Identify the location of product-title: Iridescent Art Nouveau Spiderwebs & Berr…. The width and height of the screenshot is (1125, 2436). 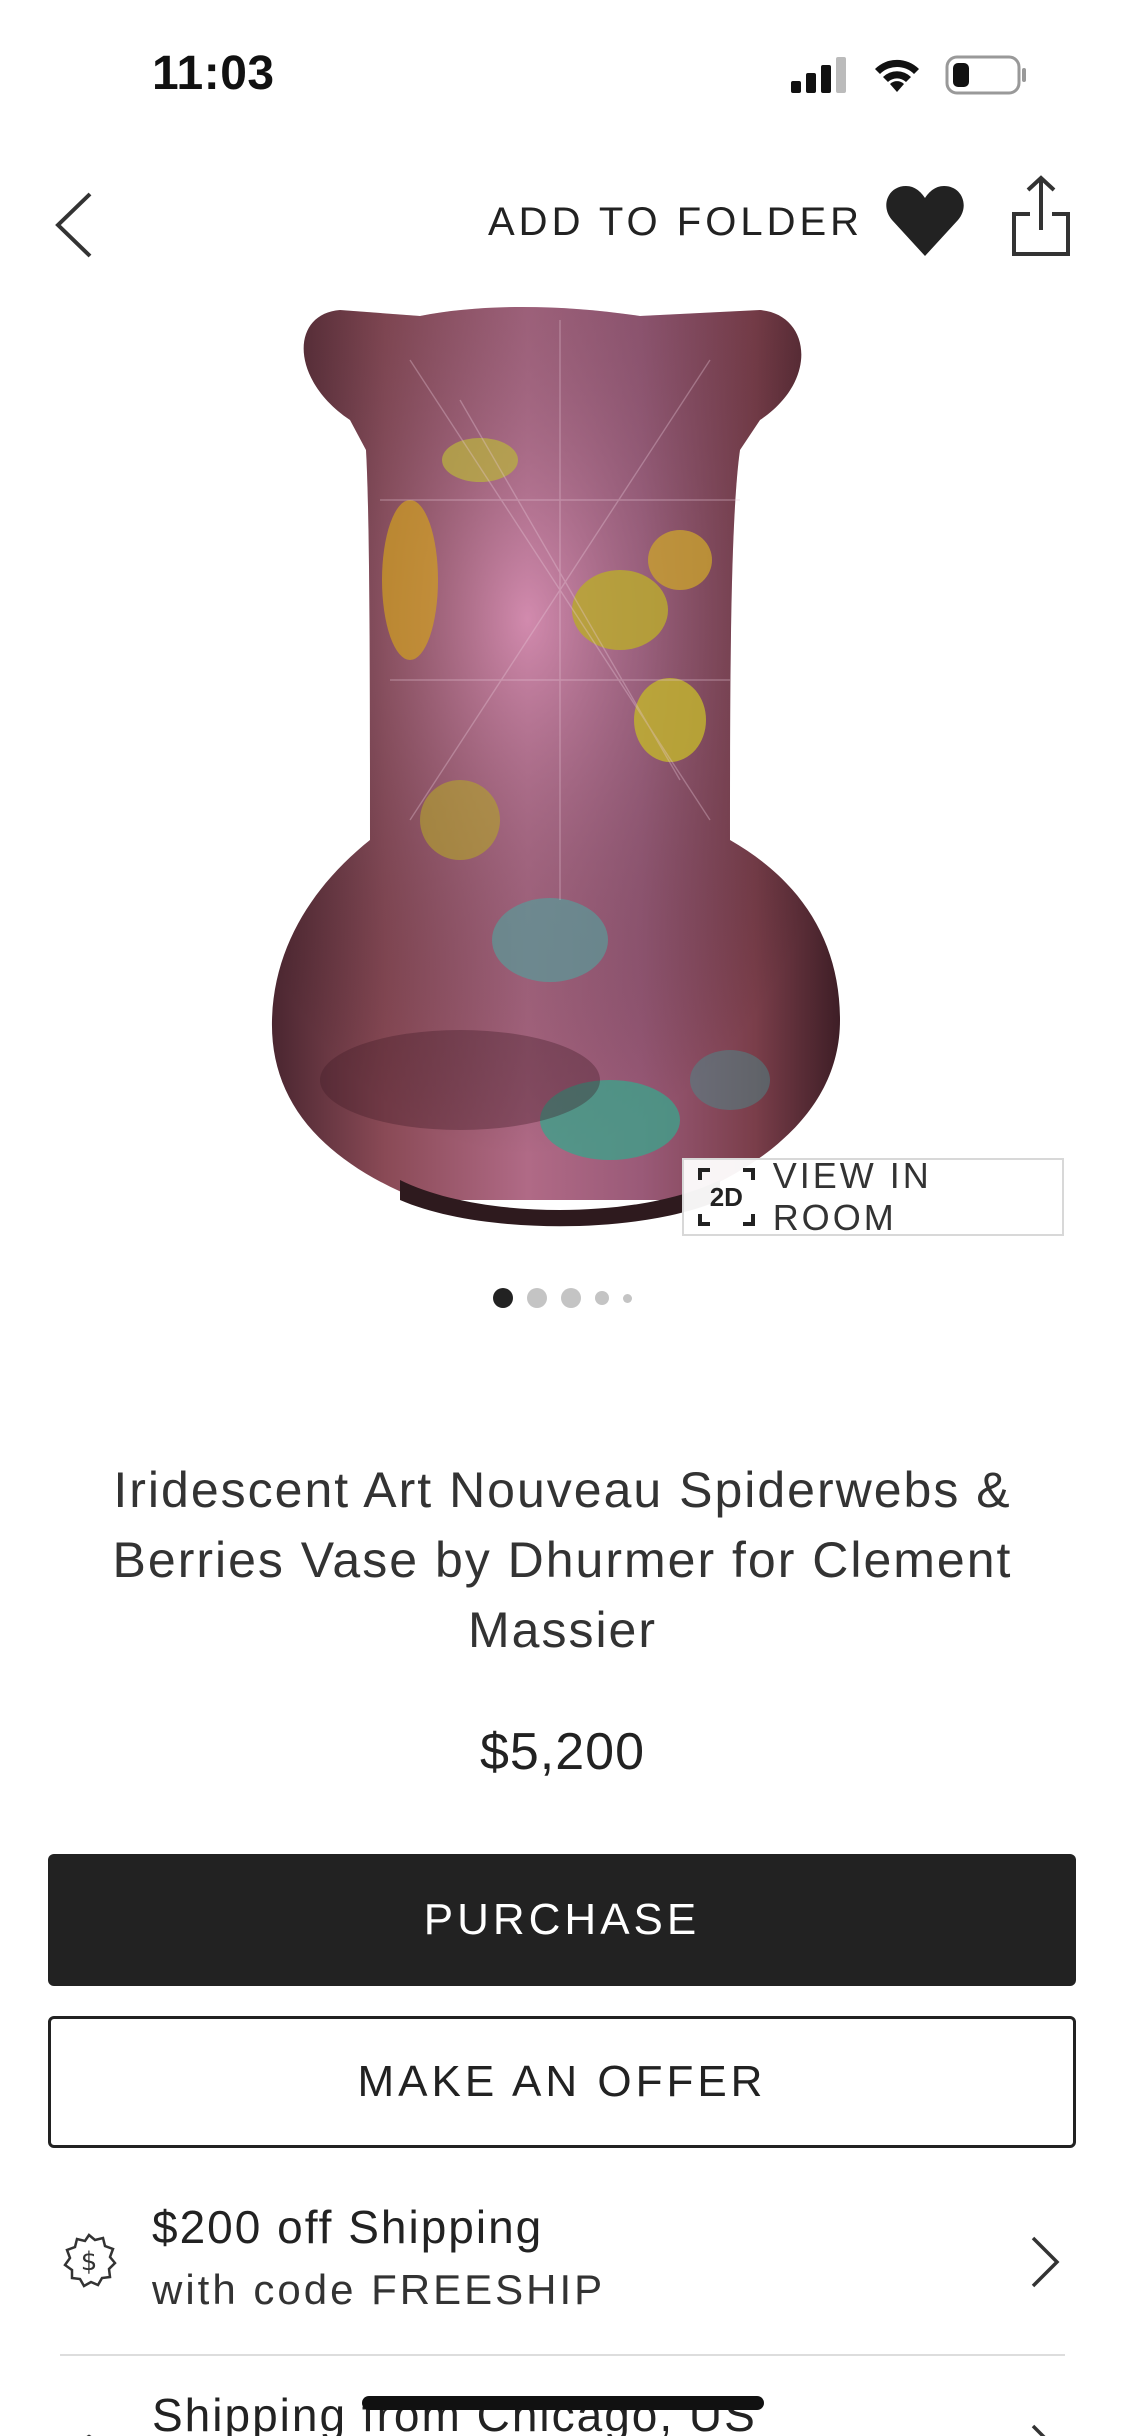
(562, 1560).